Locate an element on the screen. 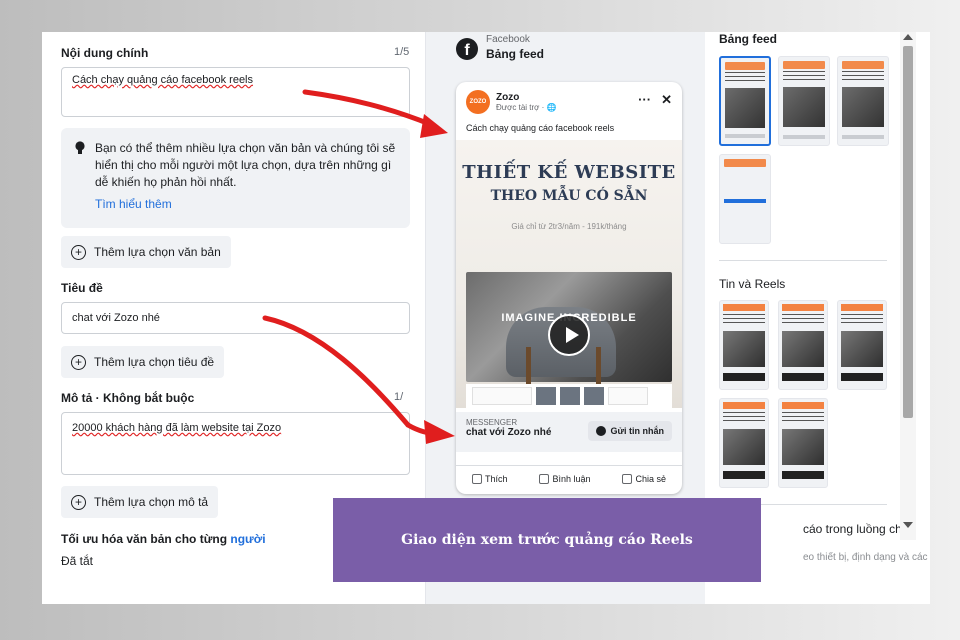 The image size is (960, 640). add-title-option-button: + Thêm lựa chọn tiêu đề is located at coordinates (143, 362).